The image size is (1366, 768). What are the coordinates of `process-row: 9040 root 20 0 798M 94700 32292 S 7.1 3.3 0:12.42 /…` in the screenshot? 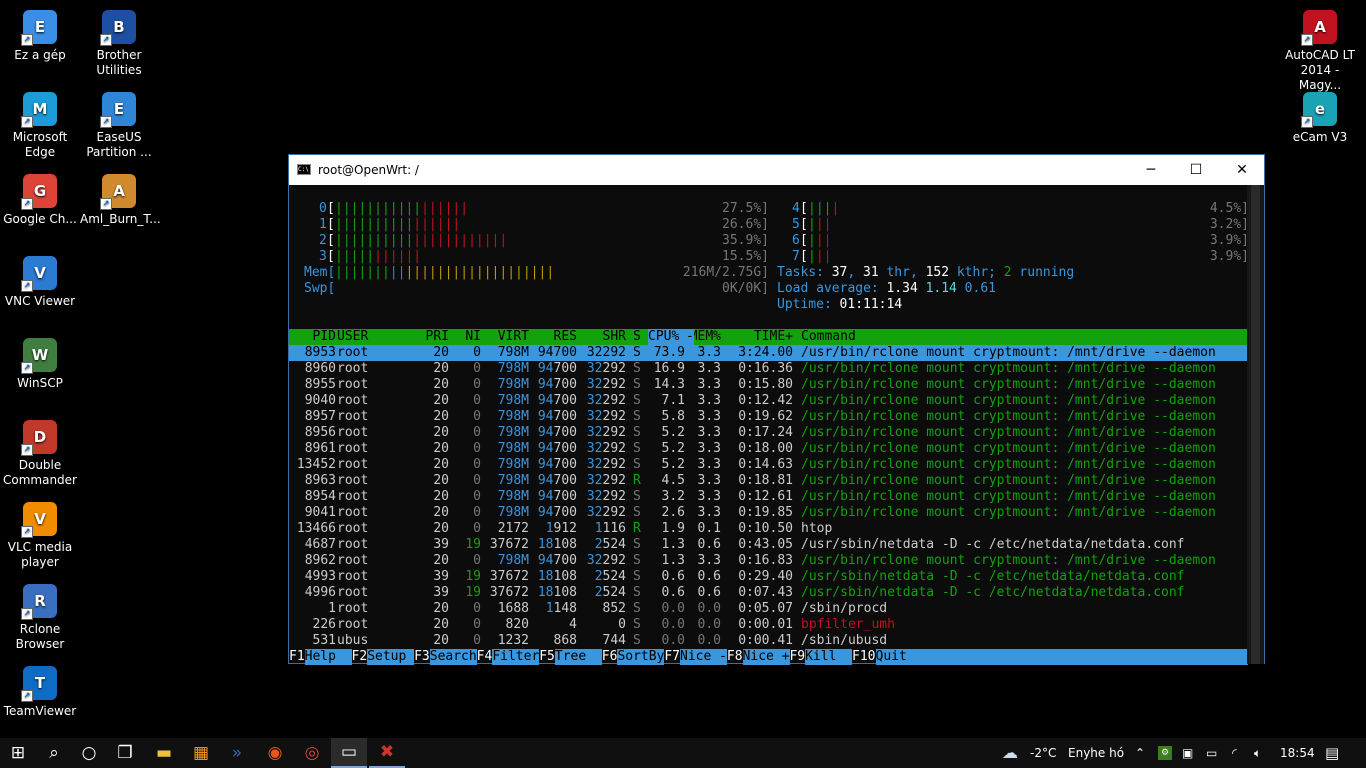 It's located at (768, 401).